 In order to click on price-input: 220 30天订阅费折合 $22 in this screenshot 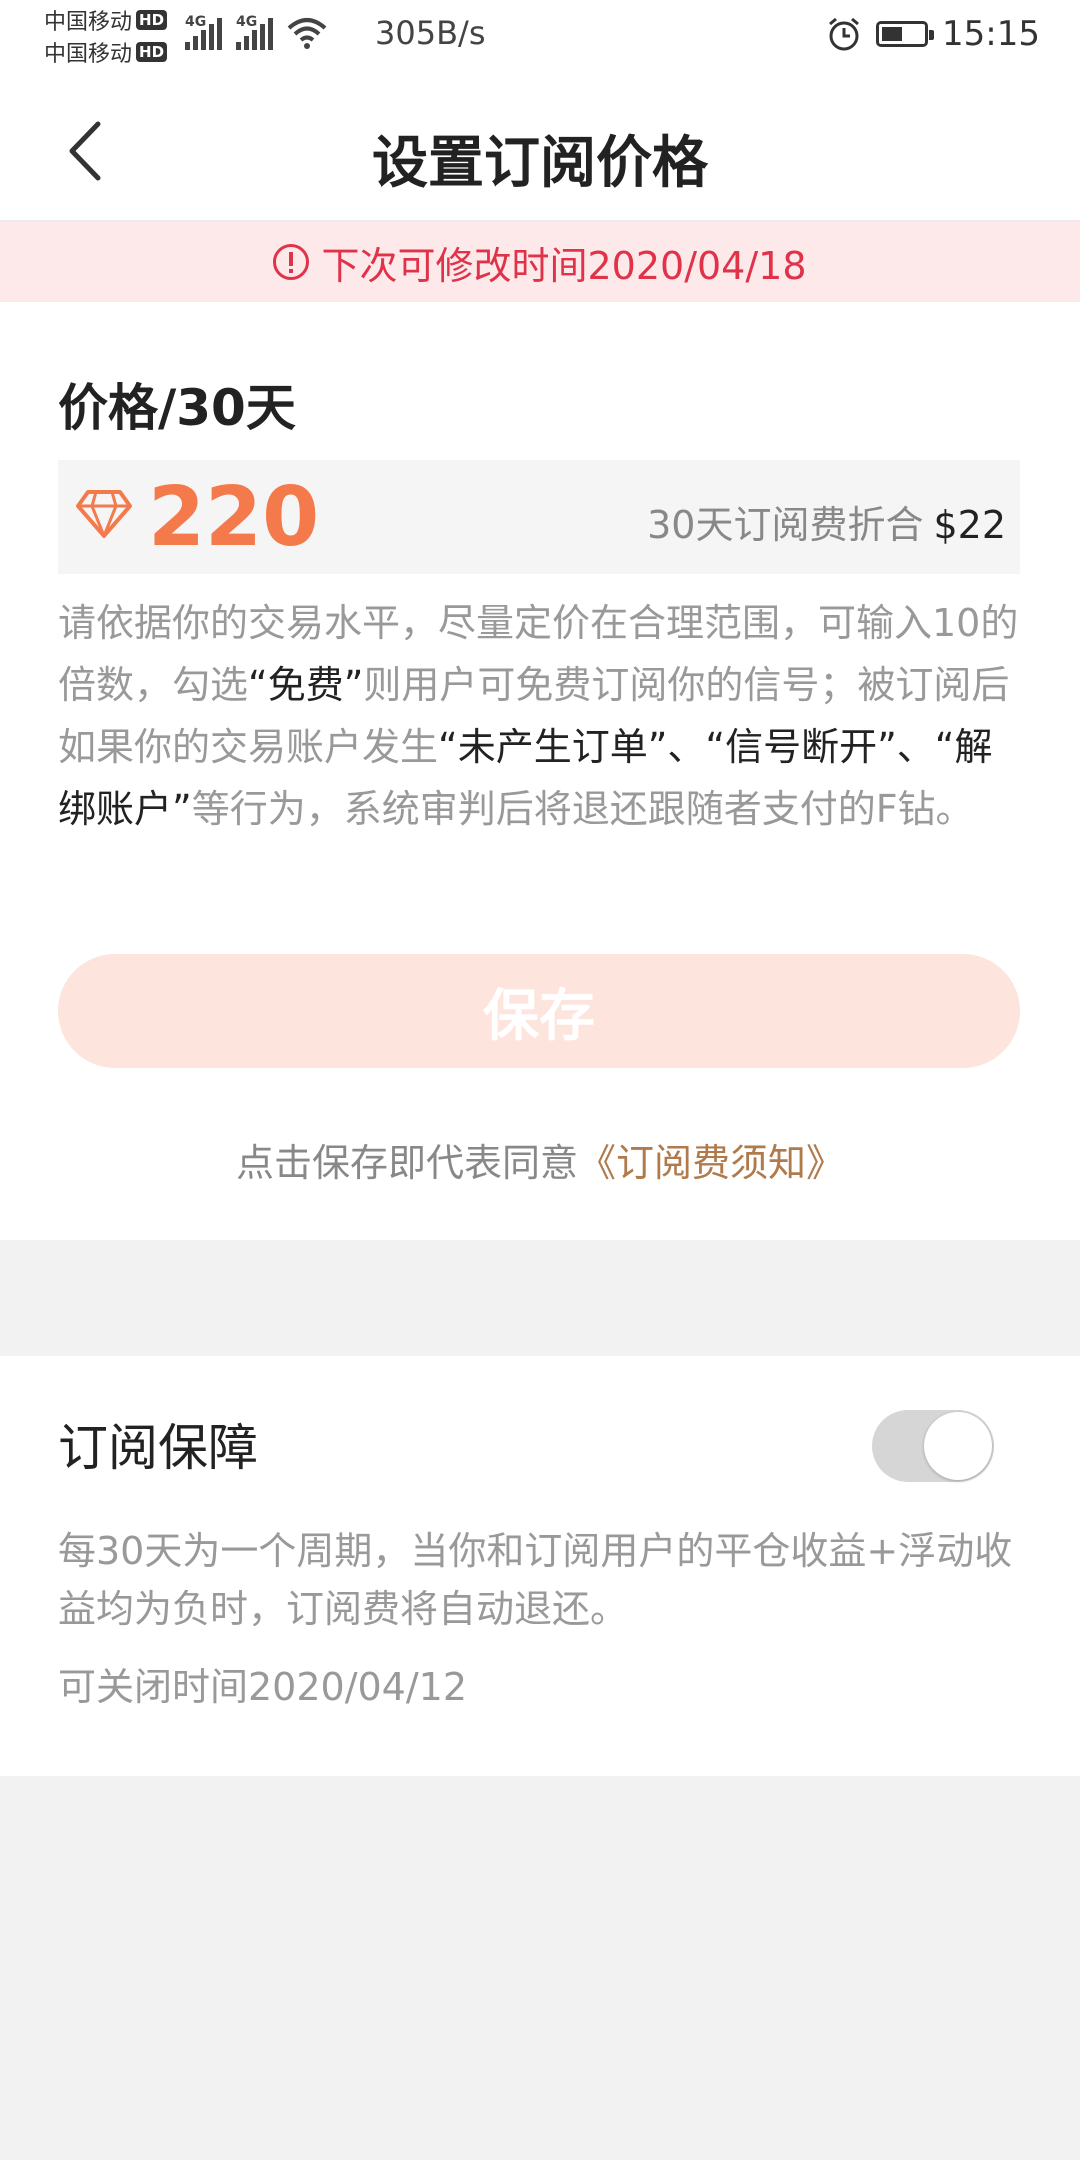, I will do `click(539, 517)`.